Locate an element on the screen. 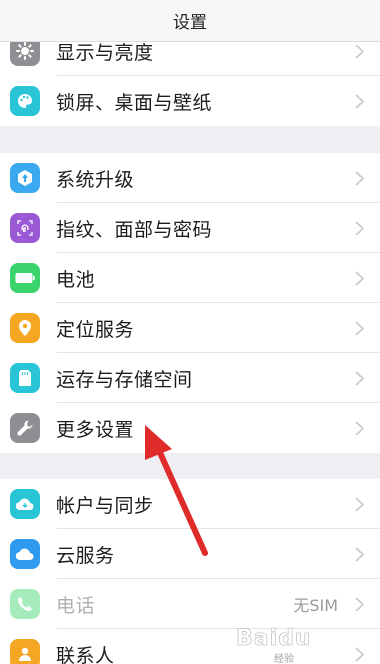 This screenshot has width=380, height=664. wrench-icon is located at coordinates (25, 428).